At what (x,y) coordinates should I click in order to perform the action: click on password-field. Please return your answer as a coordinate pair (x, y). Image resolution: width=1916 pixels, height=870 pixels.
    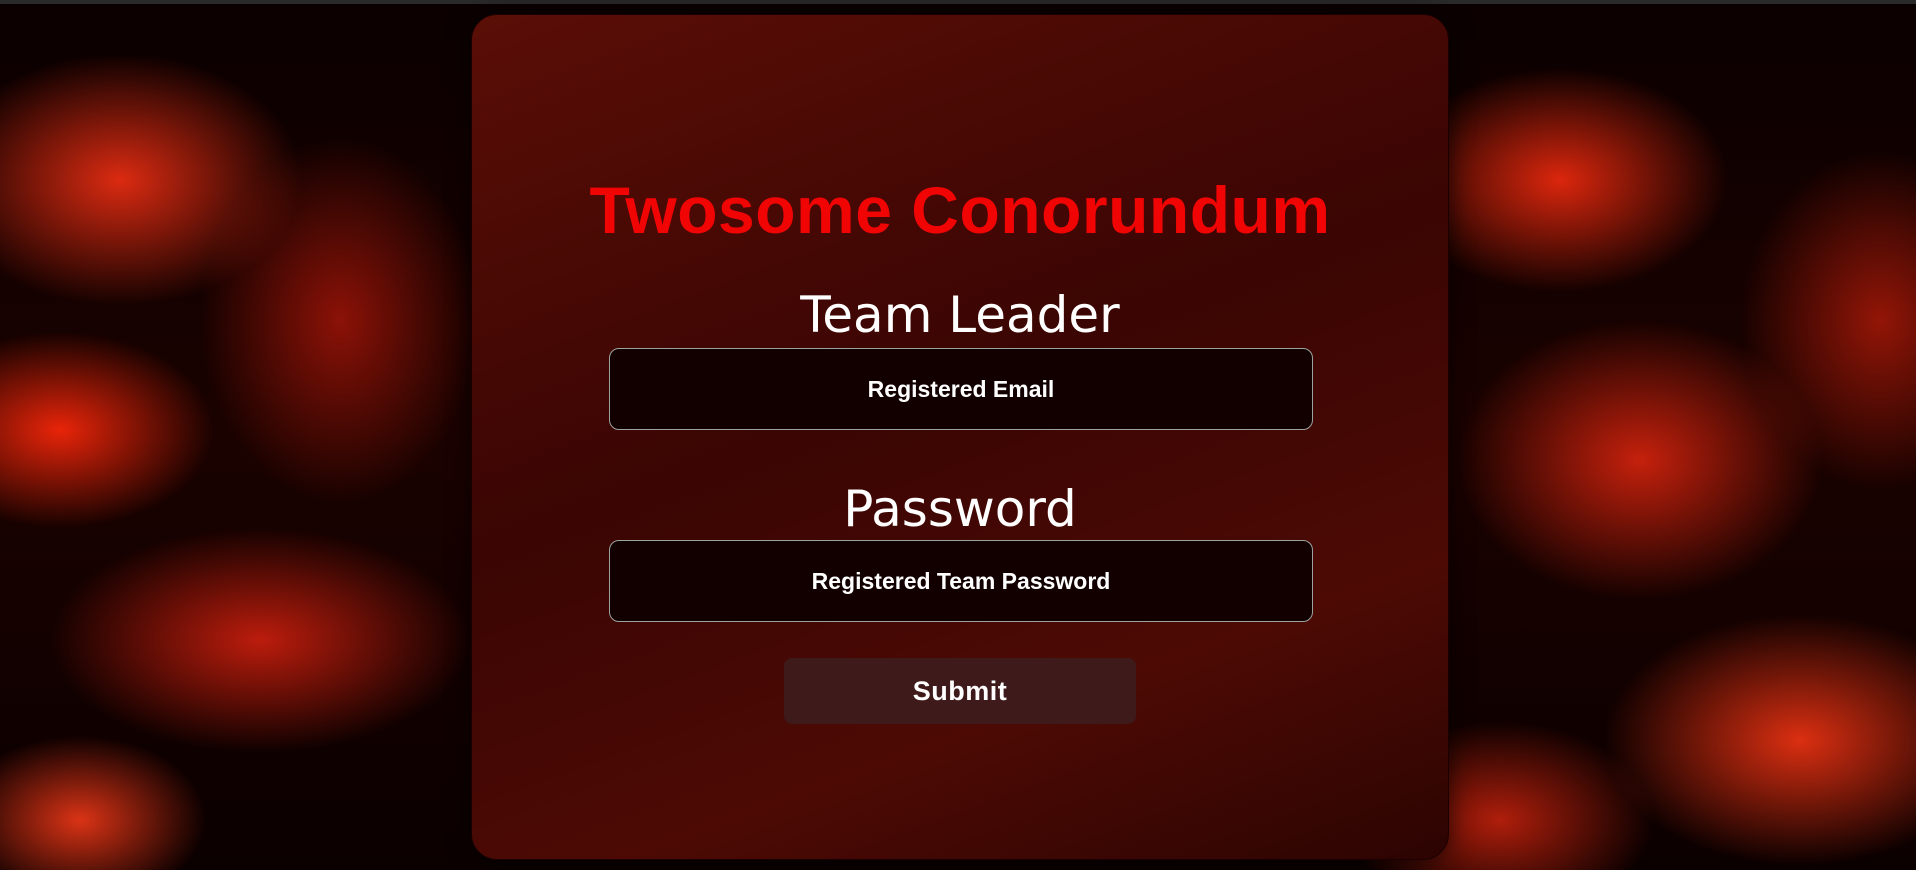
    Looking at the image, I should click on (961, 581).